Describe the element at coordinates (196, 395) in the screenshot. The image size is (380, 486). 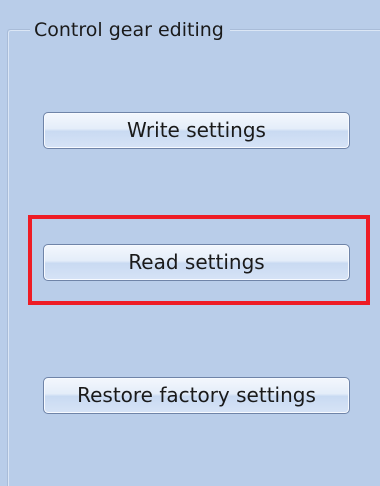
I see `restore-factory-settings-button: Restore factory settings` at that location.